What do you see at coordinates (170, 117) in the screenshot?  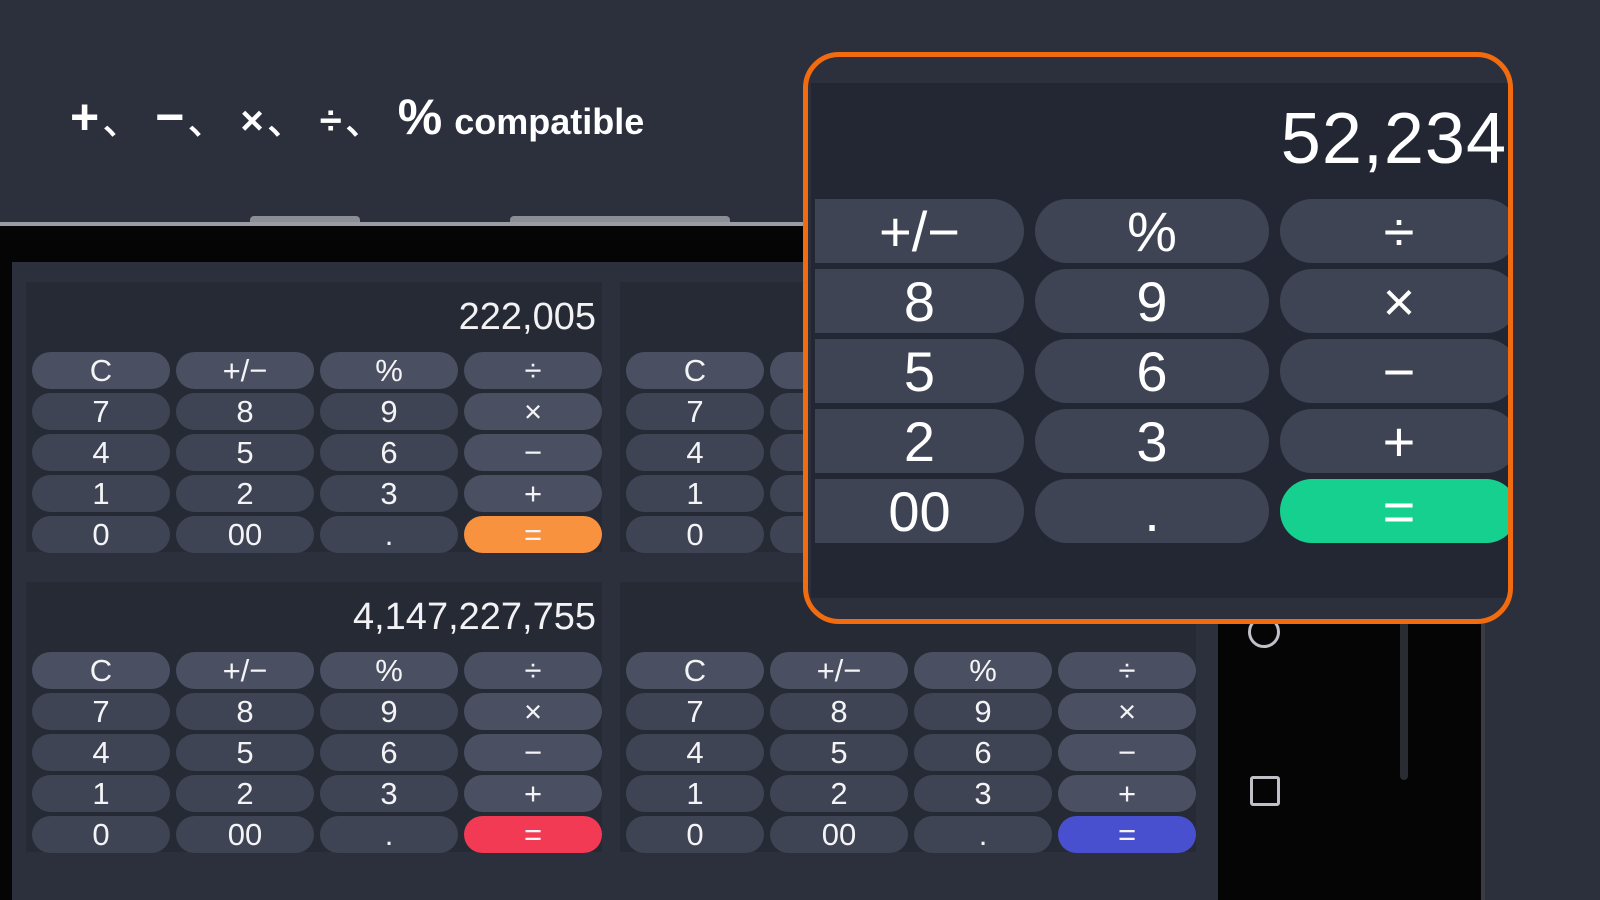 I see `minus-symbol: −` at bounding box center [170, 117].